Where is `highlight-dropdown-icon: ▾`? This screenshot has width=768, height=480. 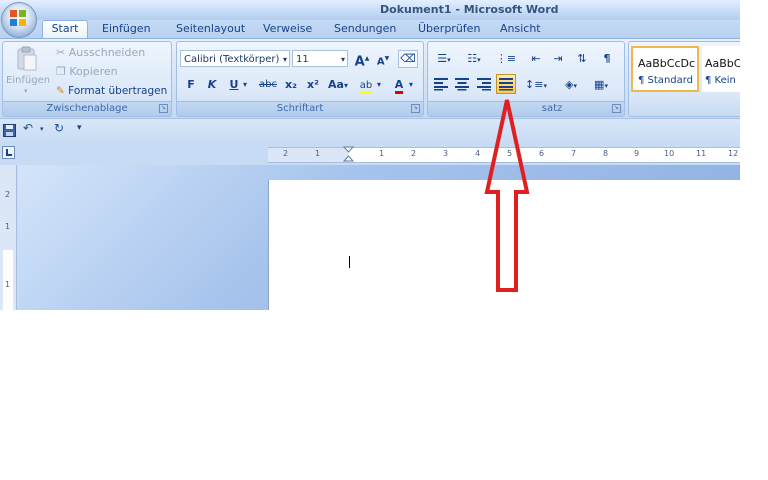
highlight-dropdown-icon: ▾ is located at coordinates (379, 84).